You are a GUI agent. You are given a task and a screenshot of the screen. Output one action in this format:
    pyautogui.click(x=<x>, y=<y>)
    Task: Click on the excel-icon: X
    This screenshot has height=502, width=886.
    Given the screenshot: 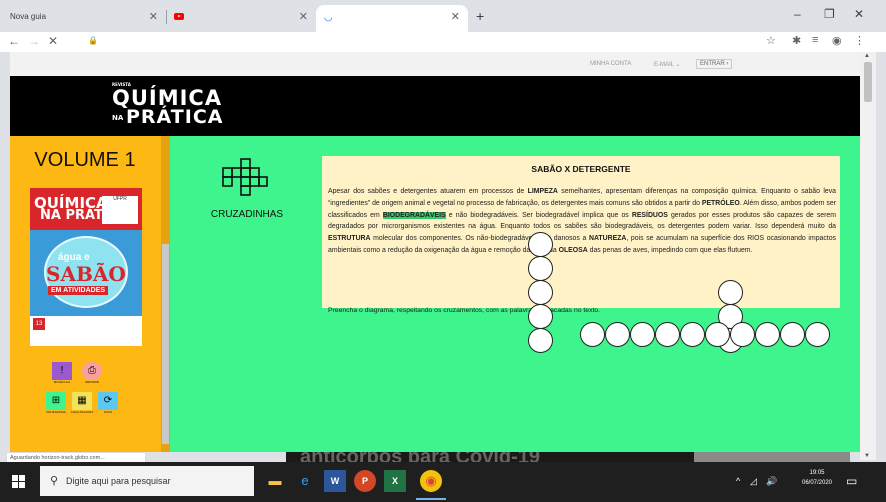 What is the action you would take?
    pyautogui.click(x=395, y=481)
    